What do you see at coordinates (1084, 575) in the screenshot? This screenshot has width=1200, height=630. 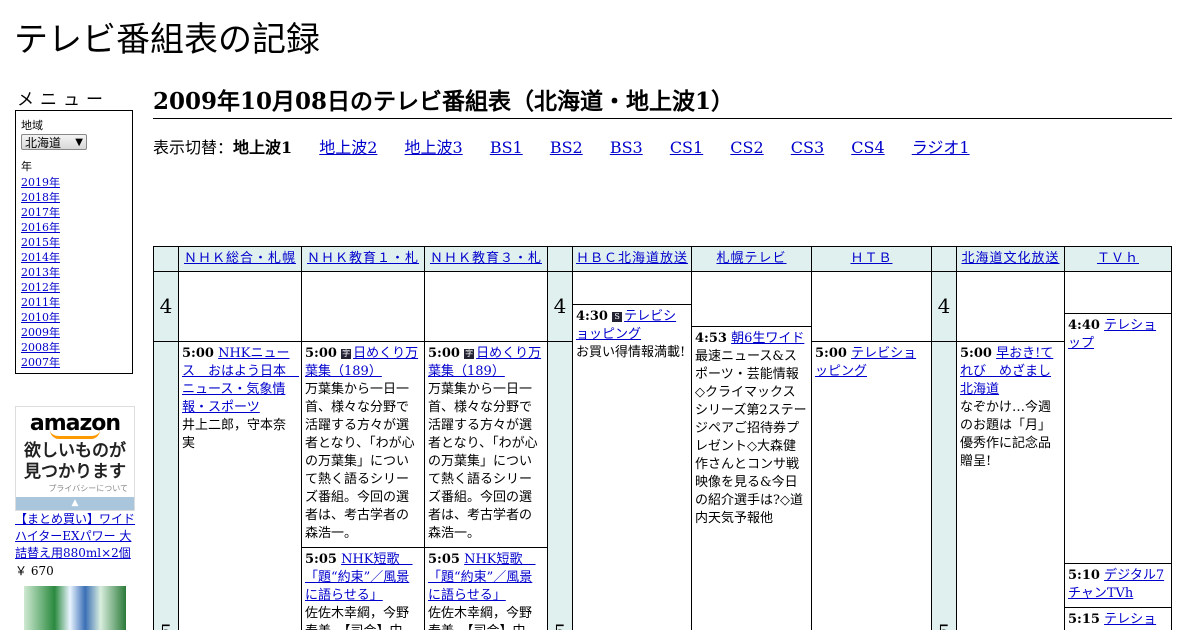 I see `program-time: 5:10` at bounding box center [1084, 575].